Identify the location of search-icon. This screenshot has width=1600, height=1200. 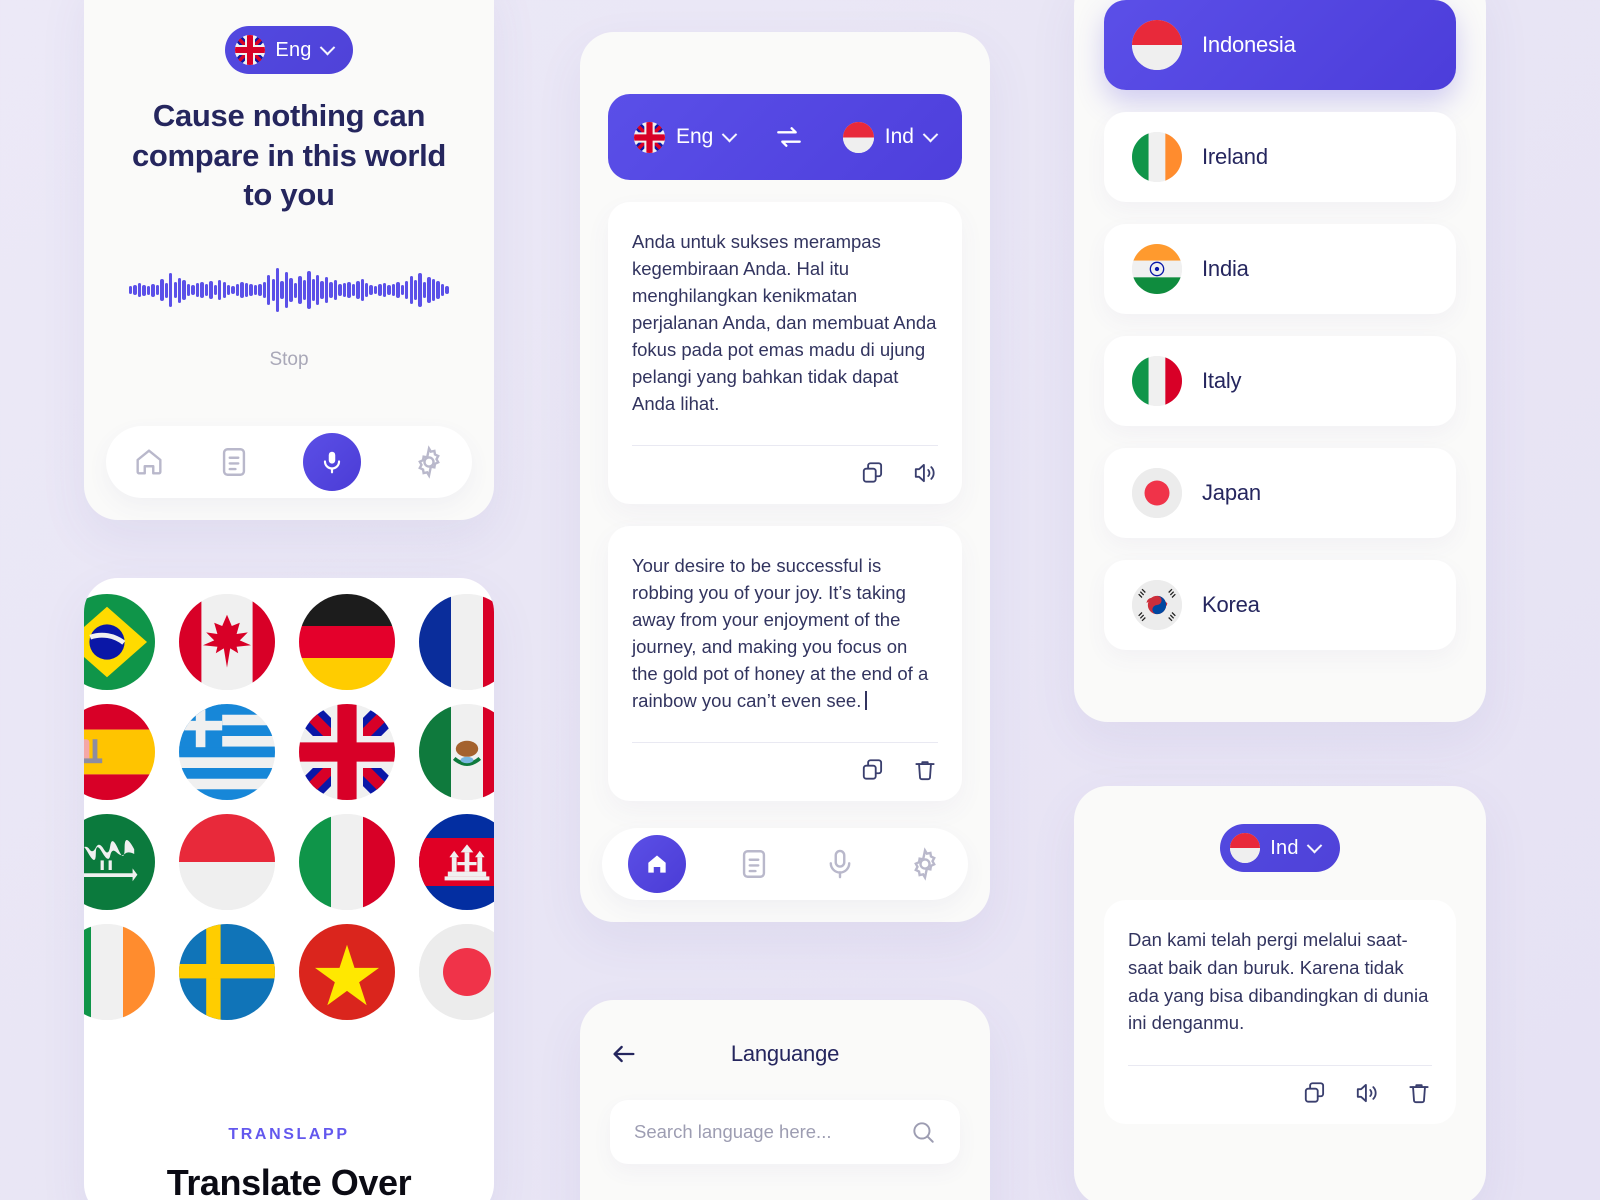
(923, 1132).